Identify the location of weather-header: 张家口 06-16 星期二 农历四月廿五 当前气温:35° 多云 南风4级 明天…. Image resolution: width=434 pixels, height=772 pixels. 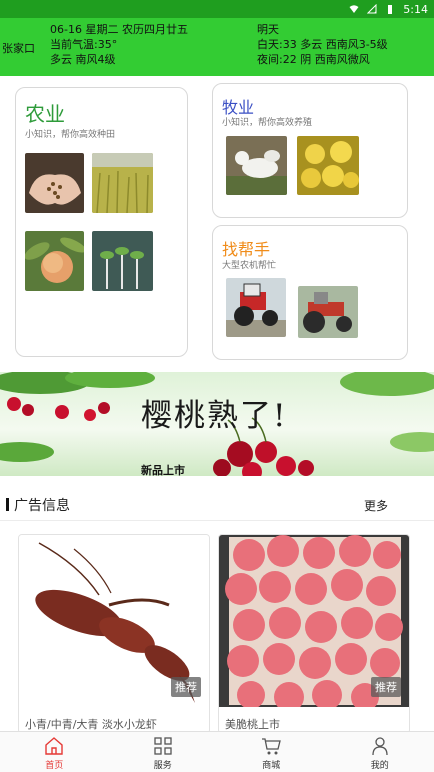
(217, 47).